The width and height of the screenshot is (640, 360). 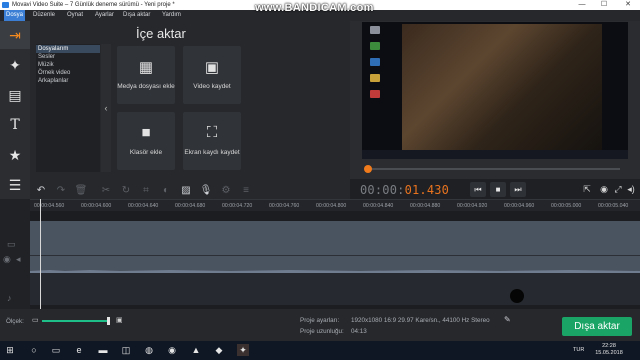 What do you see at coordinates (104, 15) in the screenshot?
I see `menu-item-ayarlar: Ayarlar` at bounding box center [104, 15].